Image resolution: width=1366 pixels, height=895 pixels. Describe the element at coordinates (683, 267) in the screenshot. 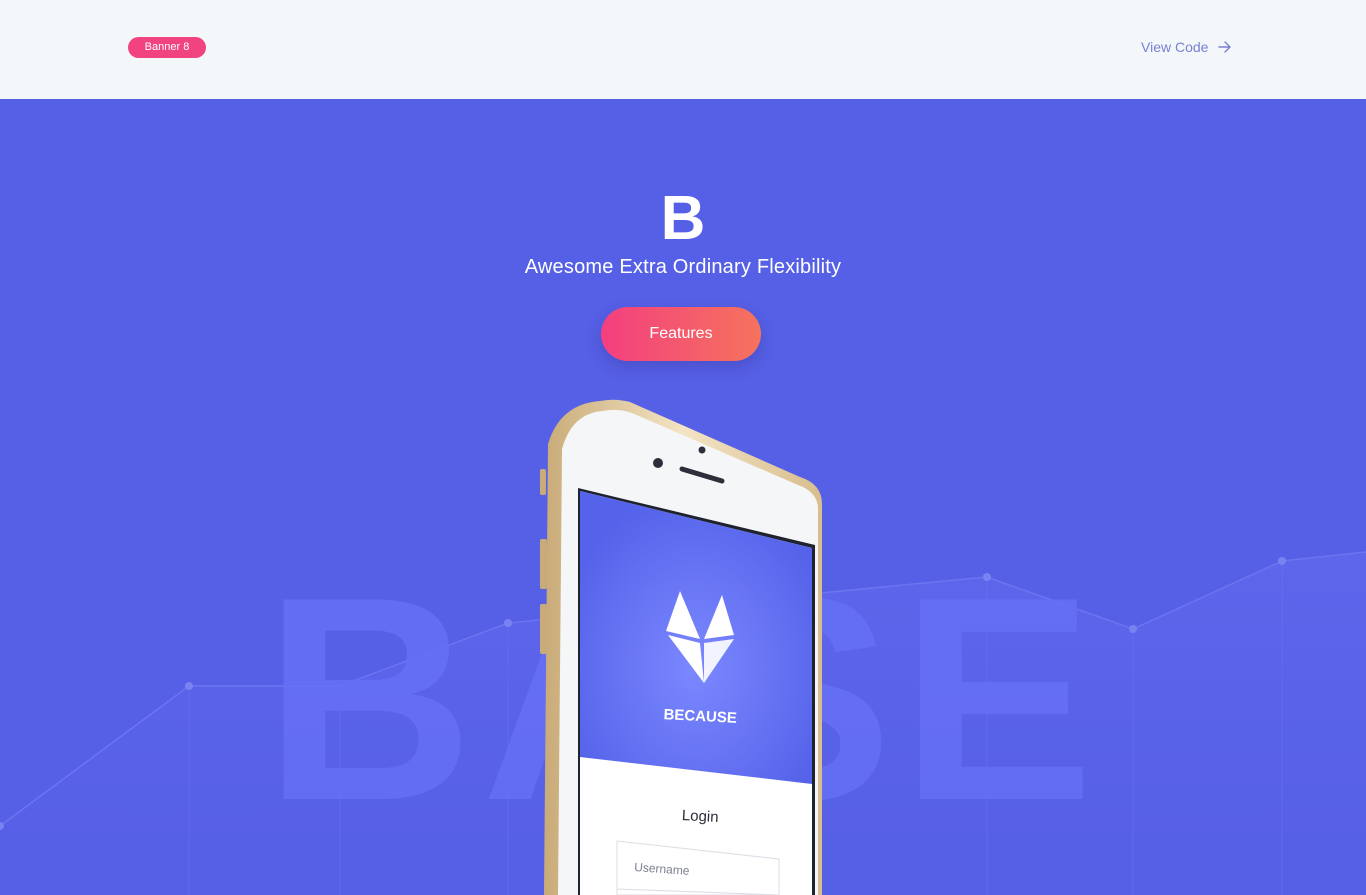

I see `hero-tagline: Awesome Extra Ordinary Flexibility` at that location.